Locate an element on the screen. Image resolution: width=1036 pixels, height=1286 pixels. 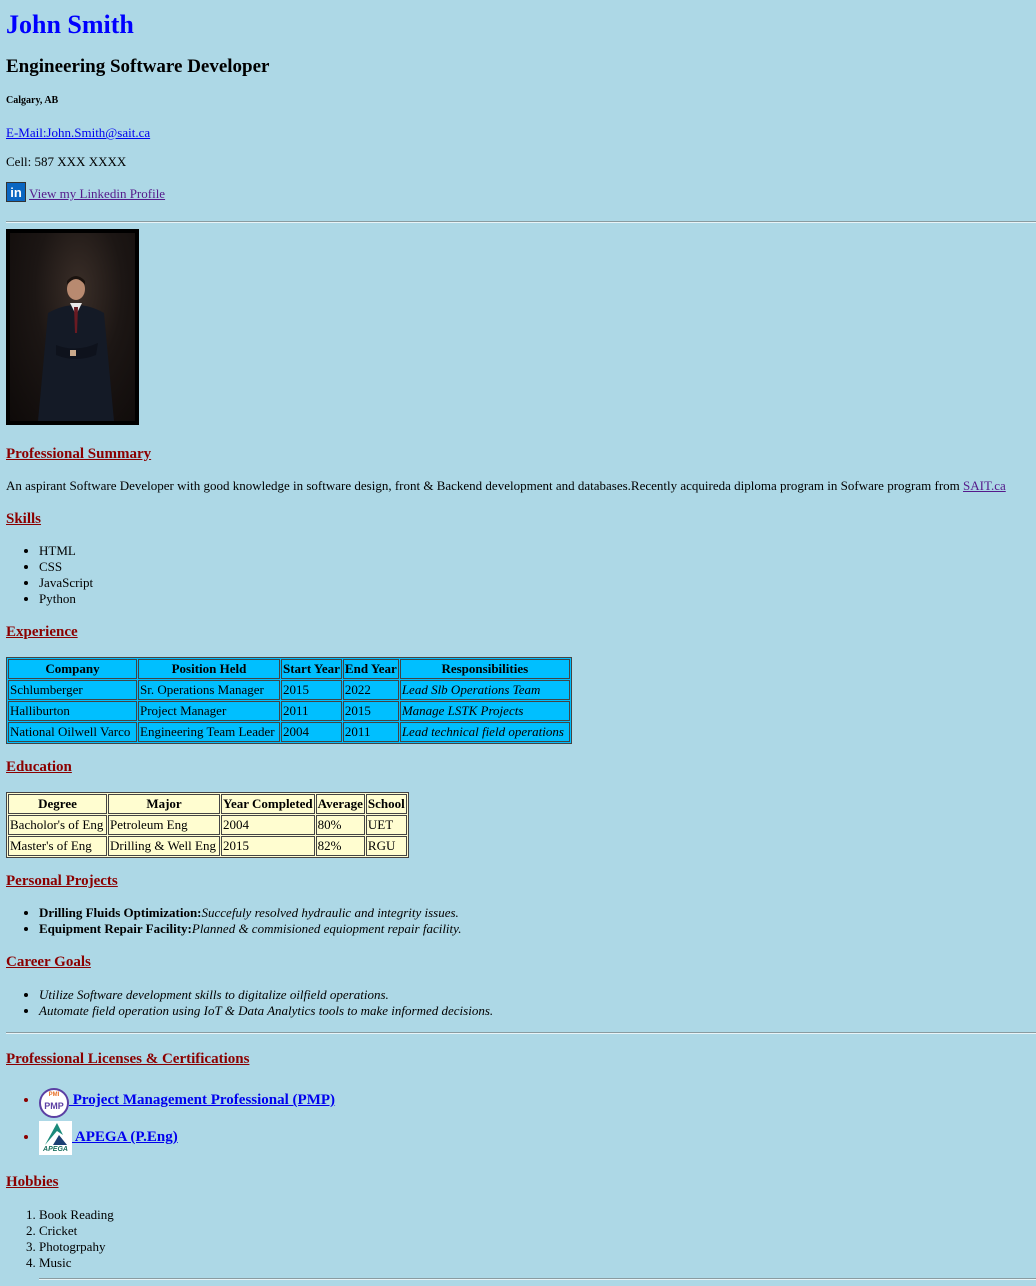
cell: Manage LSTK Projects is located at coordinates (484, 711).